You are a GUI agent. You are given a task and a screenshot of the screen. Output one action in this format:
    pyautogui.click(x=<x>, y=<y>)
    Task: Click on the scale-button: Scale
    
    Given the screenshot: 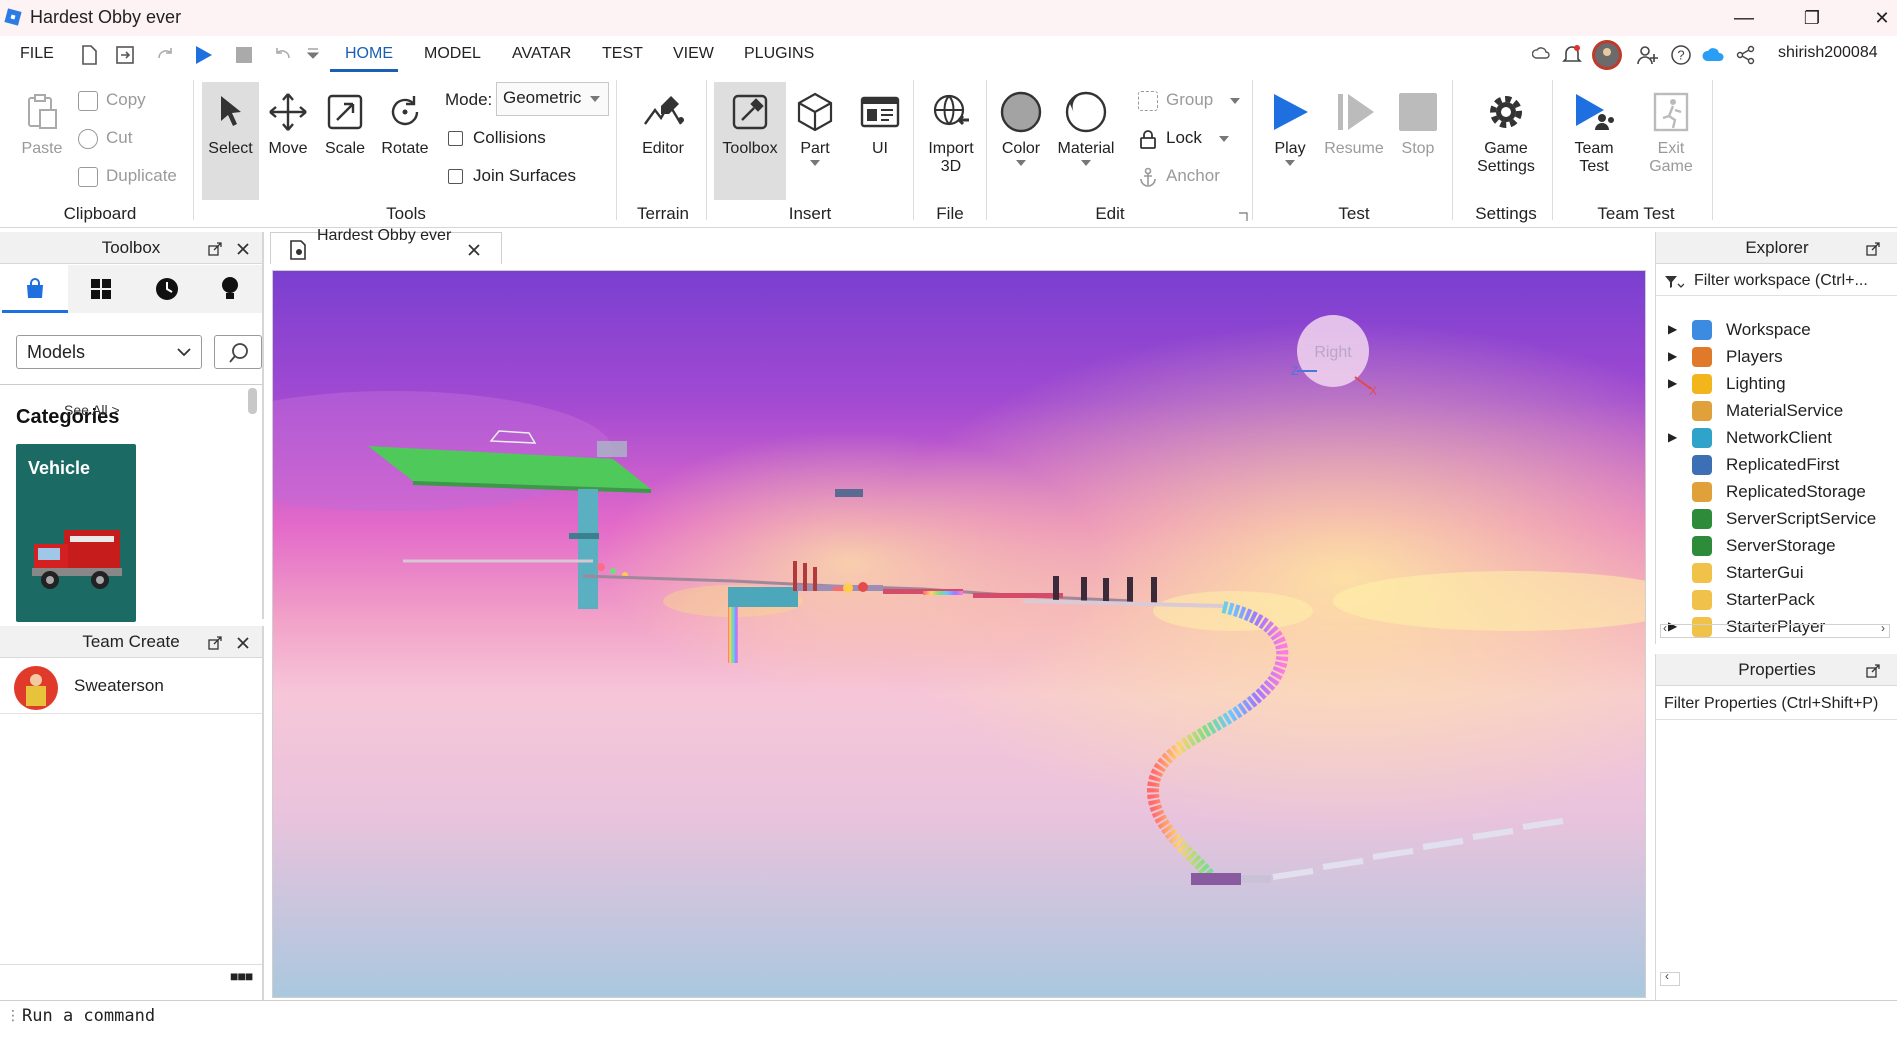 What is the action you would take?
    pyautogui.click(x=345, y=124)
    